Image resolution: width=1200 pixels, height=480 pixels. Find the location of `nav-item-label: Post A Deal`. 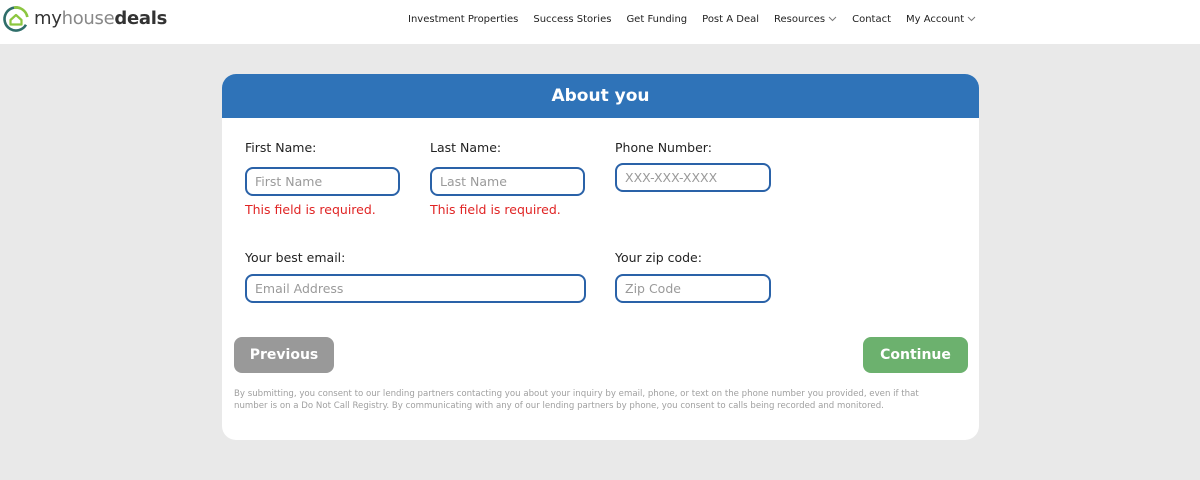

nav-item-label: Post A Deal is located at coordinates (731, 19).